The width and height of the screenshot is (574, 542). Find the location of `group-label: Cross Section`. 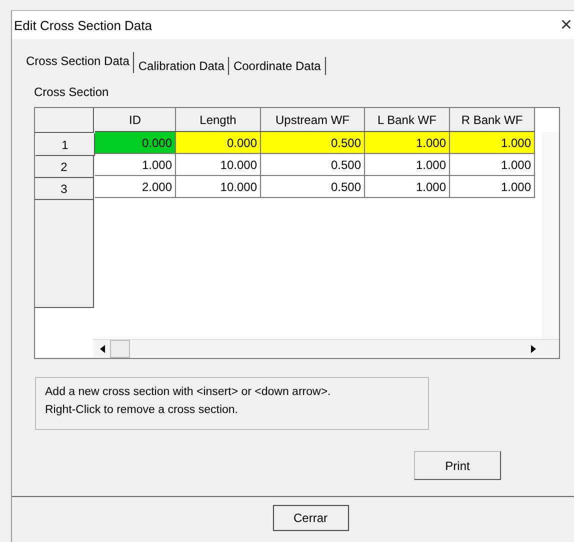

group-label: Cross Section is located at coordinates (72, 92).